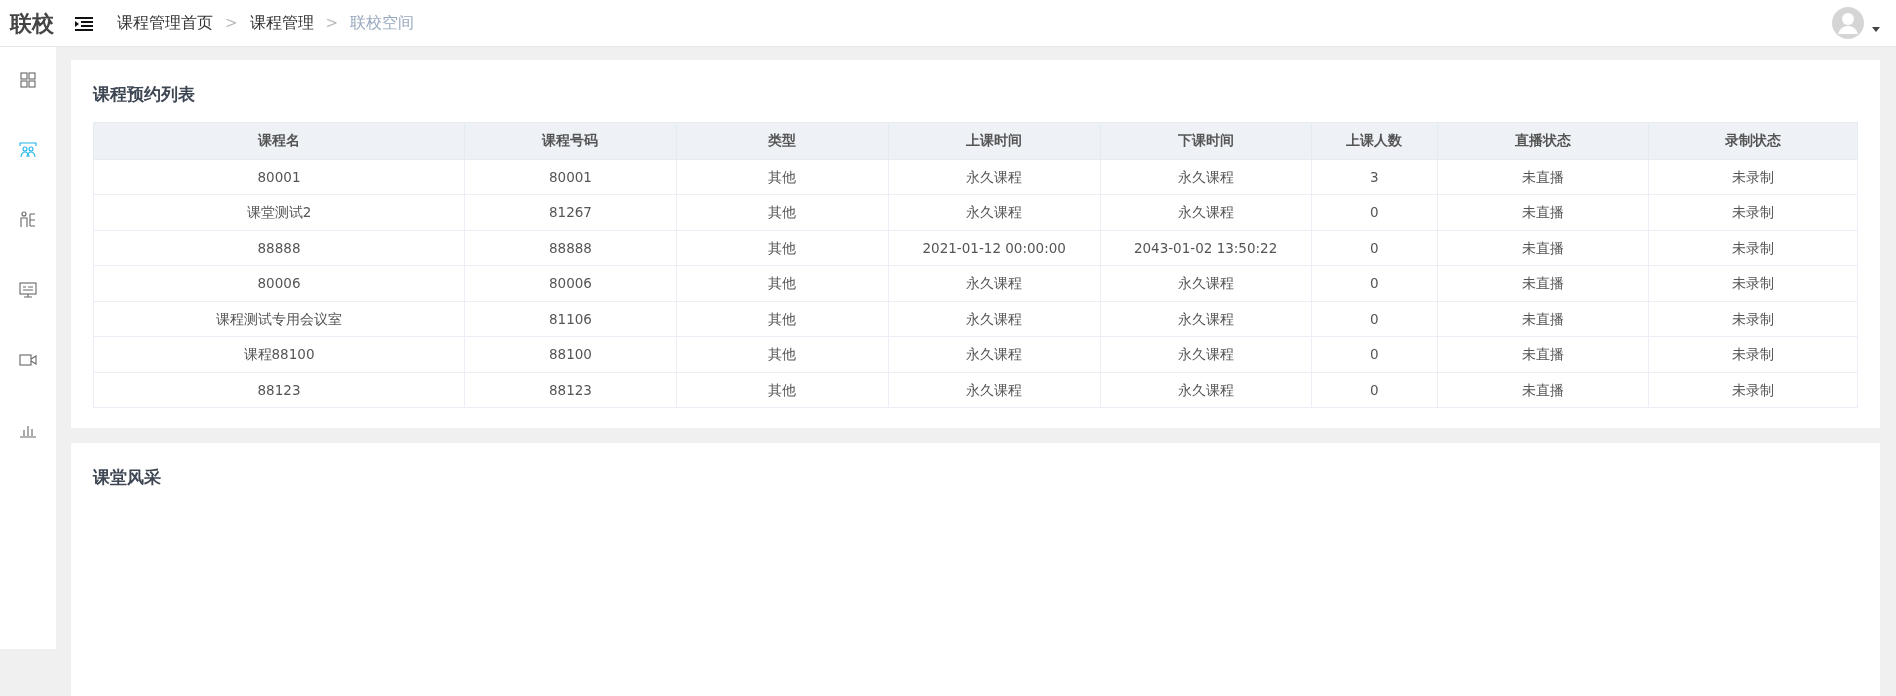 Image resolution: width=1896 pixels, height=696 pixels. I want to click on table-cell: 课程88100, so click(279, 354).